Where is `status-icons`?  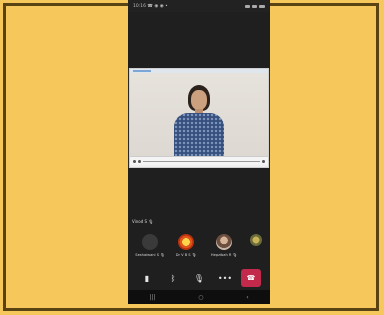 status-icons is located at coordinates (255, 6).